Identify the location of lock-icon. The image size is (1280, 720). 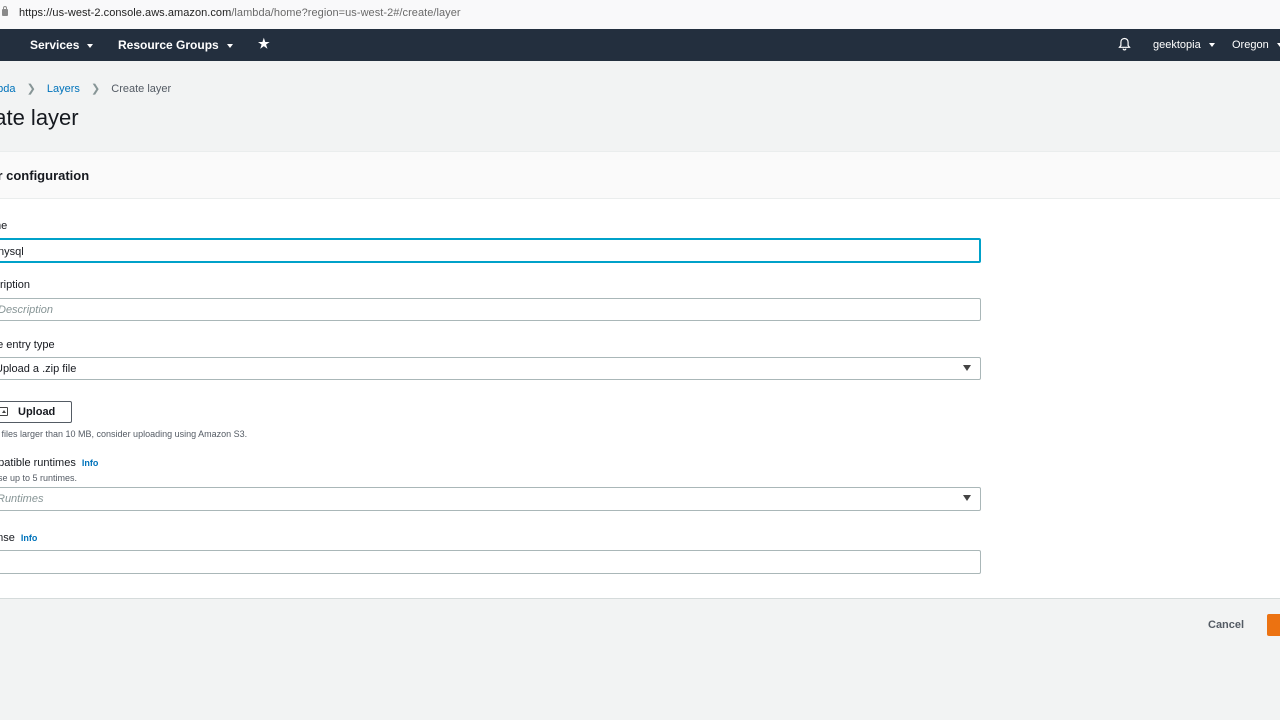
(5, 11).